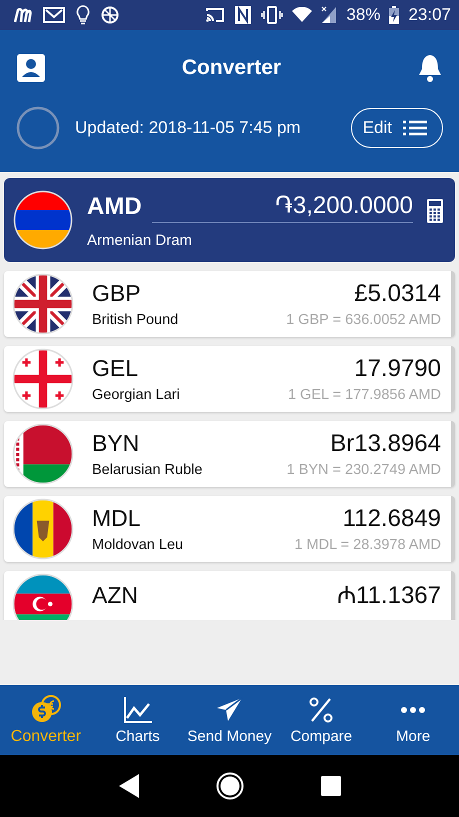  I want to click on base-currency-card: AMD ֏3,200.0000 Armenian Dram, so click(229, 220).